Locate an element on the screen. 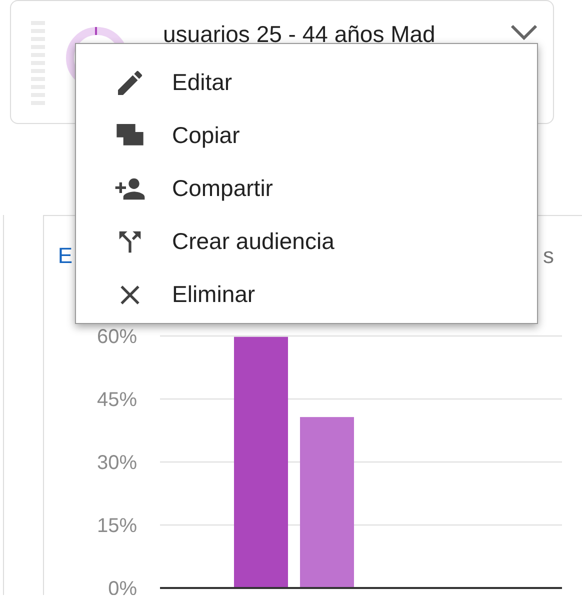  card-title: usuarios 25 - 44 años Mad is located at coordinates (299, 34).